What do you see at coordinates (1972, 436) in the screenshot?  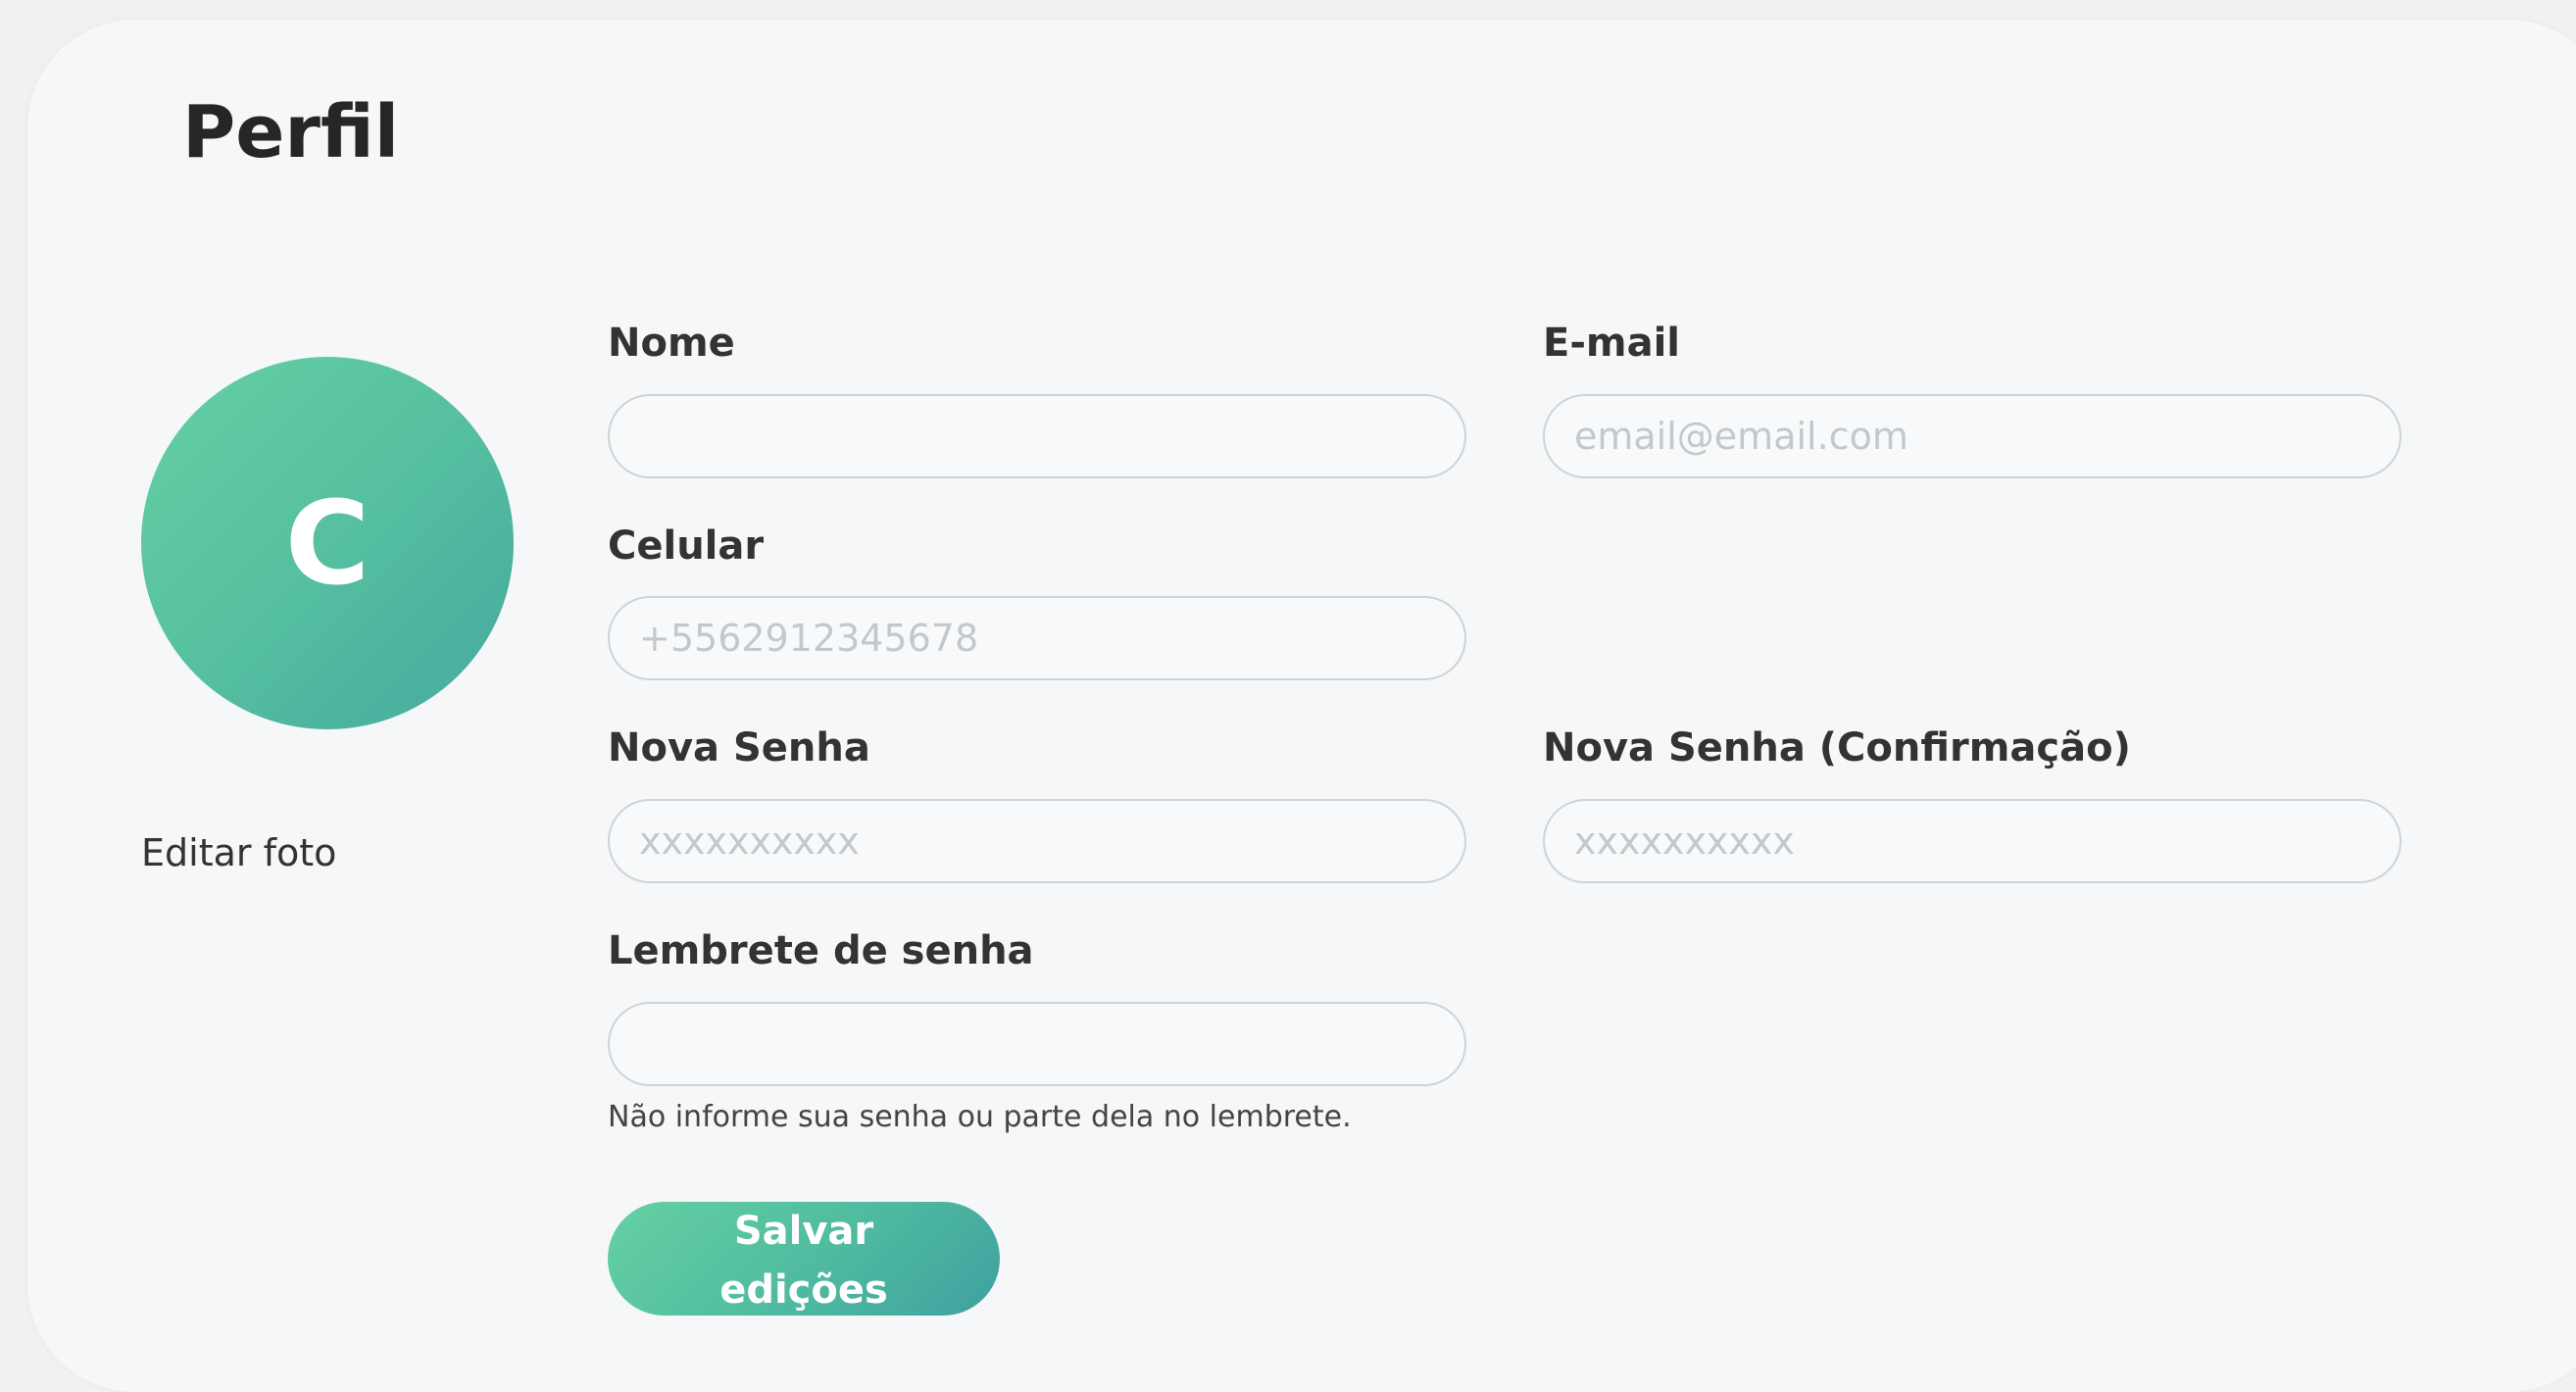 I see `email-input` at bounding box center [1972, 436].